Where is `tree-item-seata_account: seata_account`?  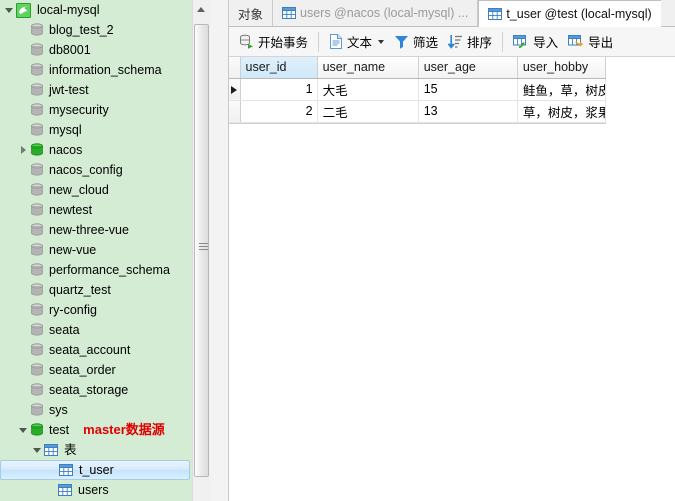
tree-item-seata_account: seata_account is located at coordinates (105, 350).